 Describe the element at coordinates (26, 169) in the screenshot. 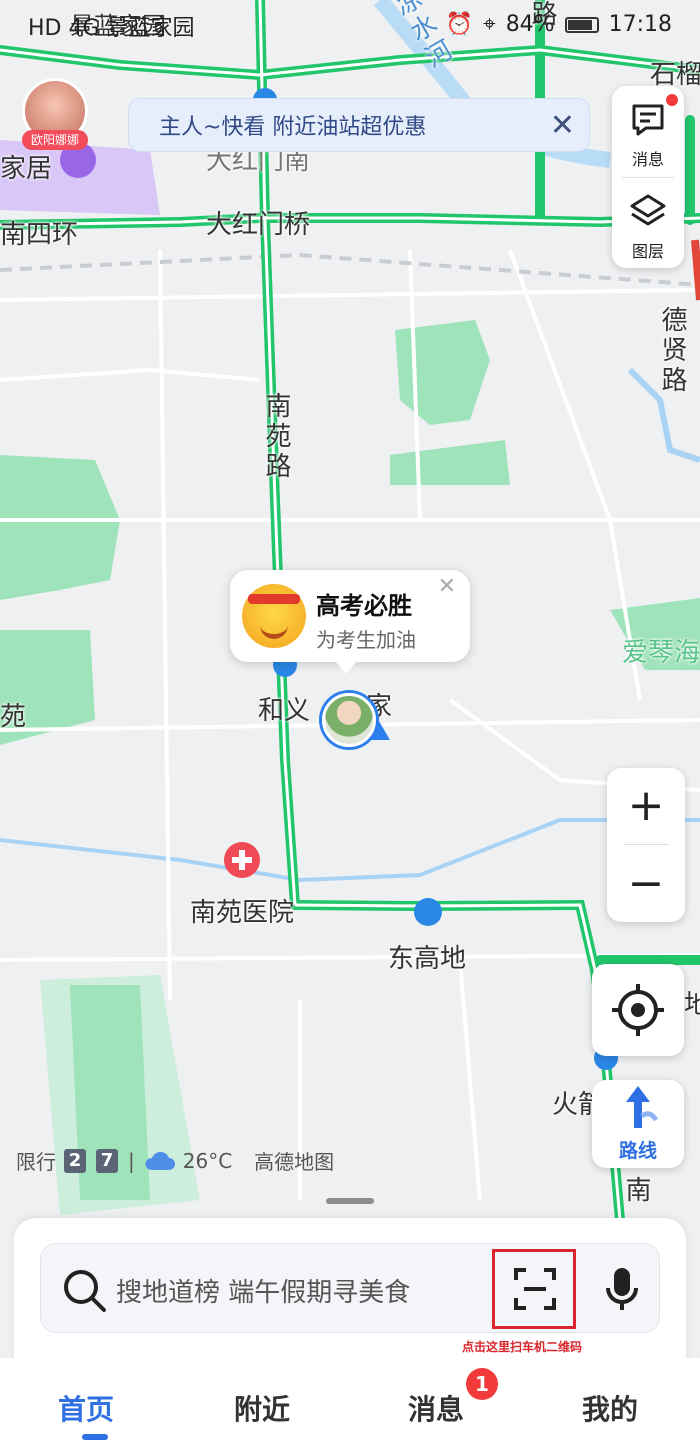

I see `map-label: 家居` at that location.